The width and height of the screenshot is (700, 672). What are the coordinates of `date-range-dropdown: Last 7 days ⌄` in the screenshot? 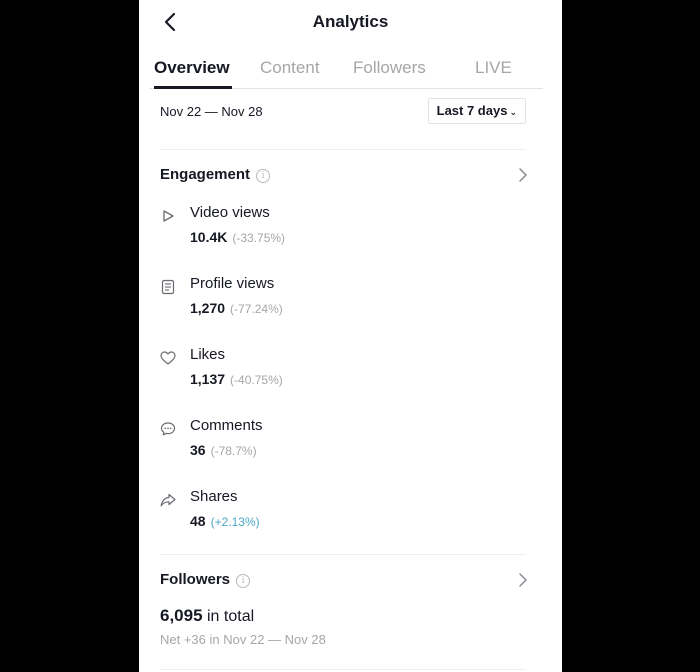 It's located at (476, 111).